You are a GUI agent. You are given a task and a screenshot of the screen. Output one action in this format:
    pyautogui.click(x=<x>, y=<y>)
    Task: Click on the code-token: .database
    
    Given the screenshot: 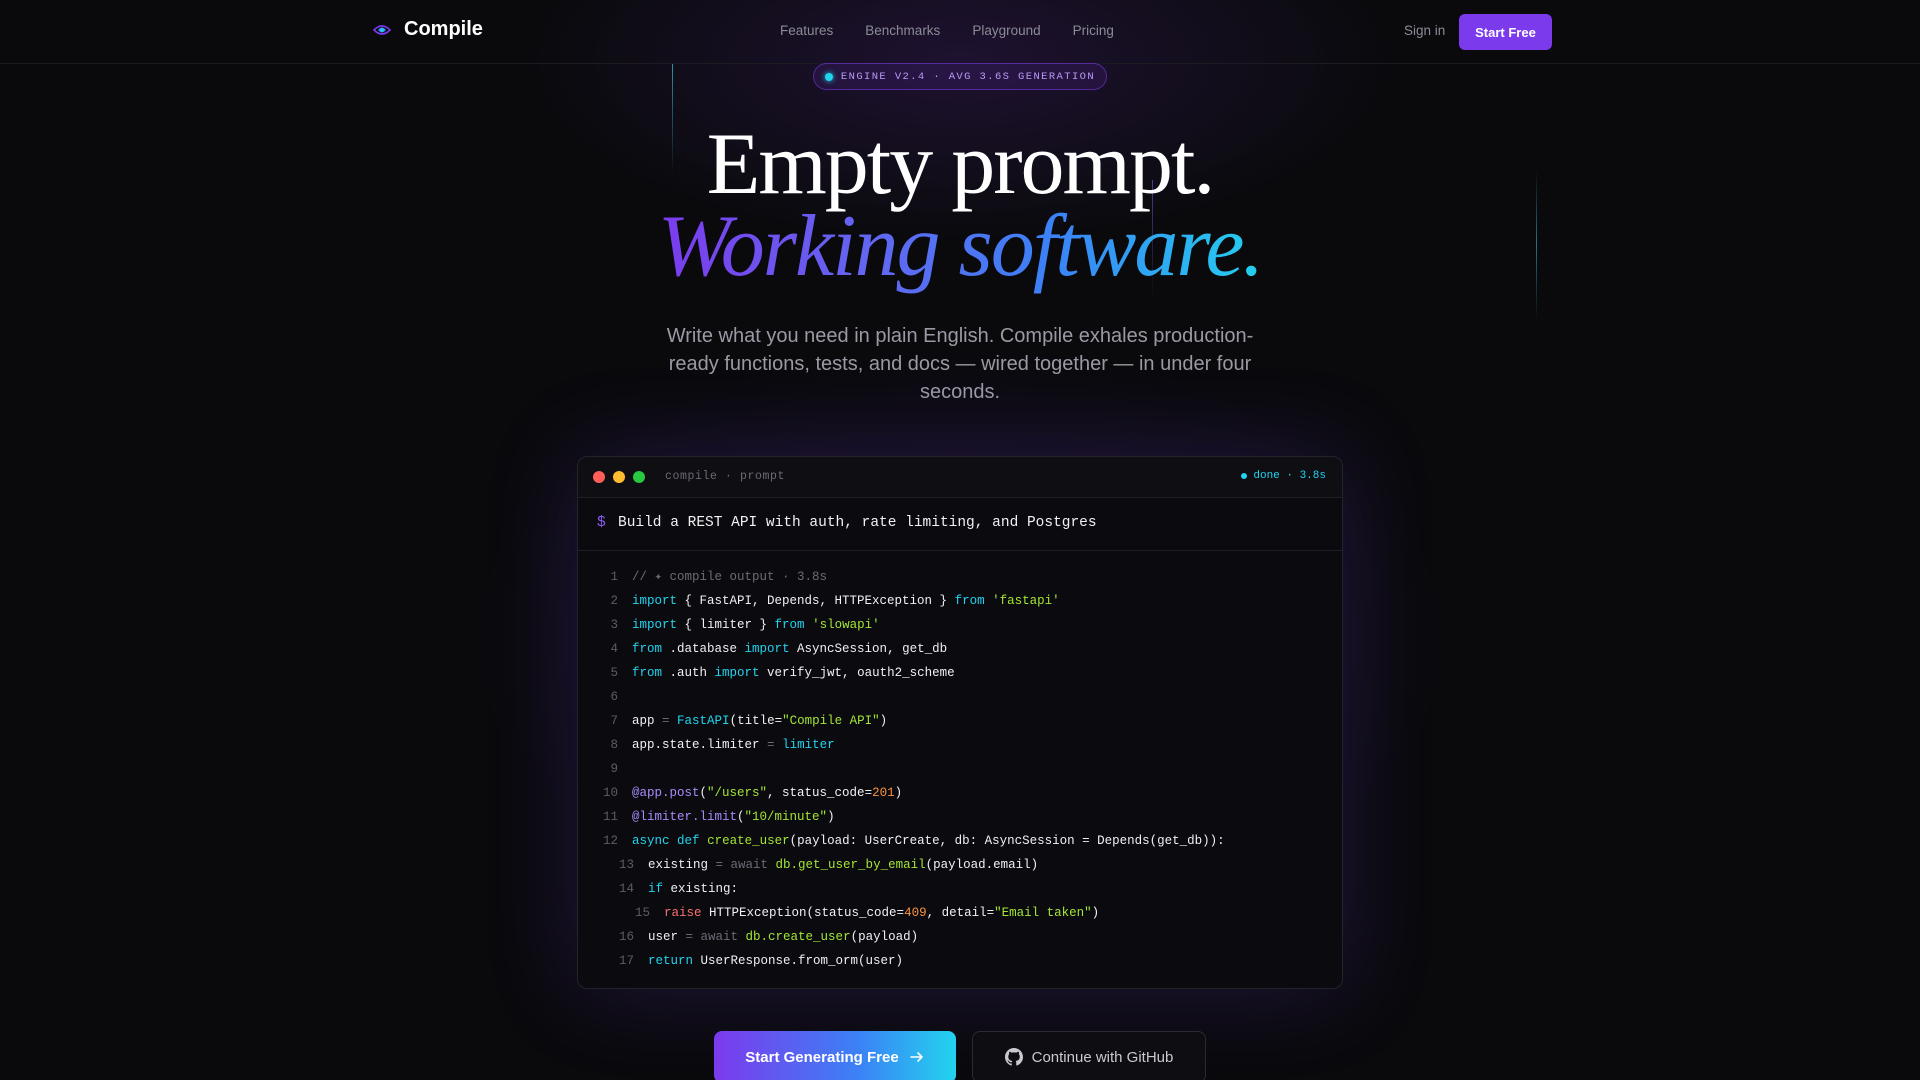 What is the action you would take?
    pyautogui.click(x=703, y=649)
    